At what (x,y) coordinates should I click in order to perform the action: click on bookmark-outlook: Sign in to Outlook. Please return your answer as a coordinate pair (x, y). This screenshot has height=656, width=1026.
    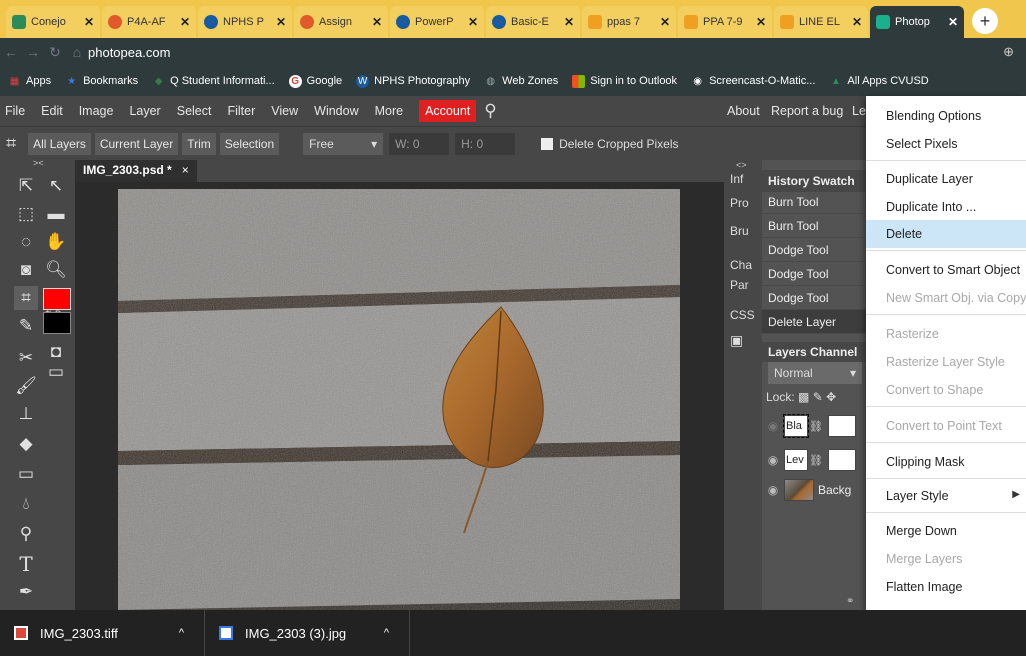
    Looking at the image, I should click on (624, 81).